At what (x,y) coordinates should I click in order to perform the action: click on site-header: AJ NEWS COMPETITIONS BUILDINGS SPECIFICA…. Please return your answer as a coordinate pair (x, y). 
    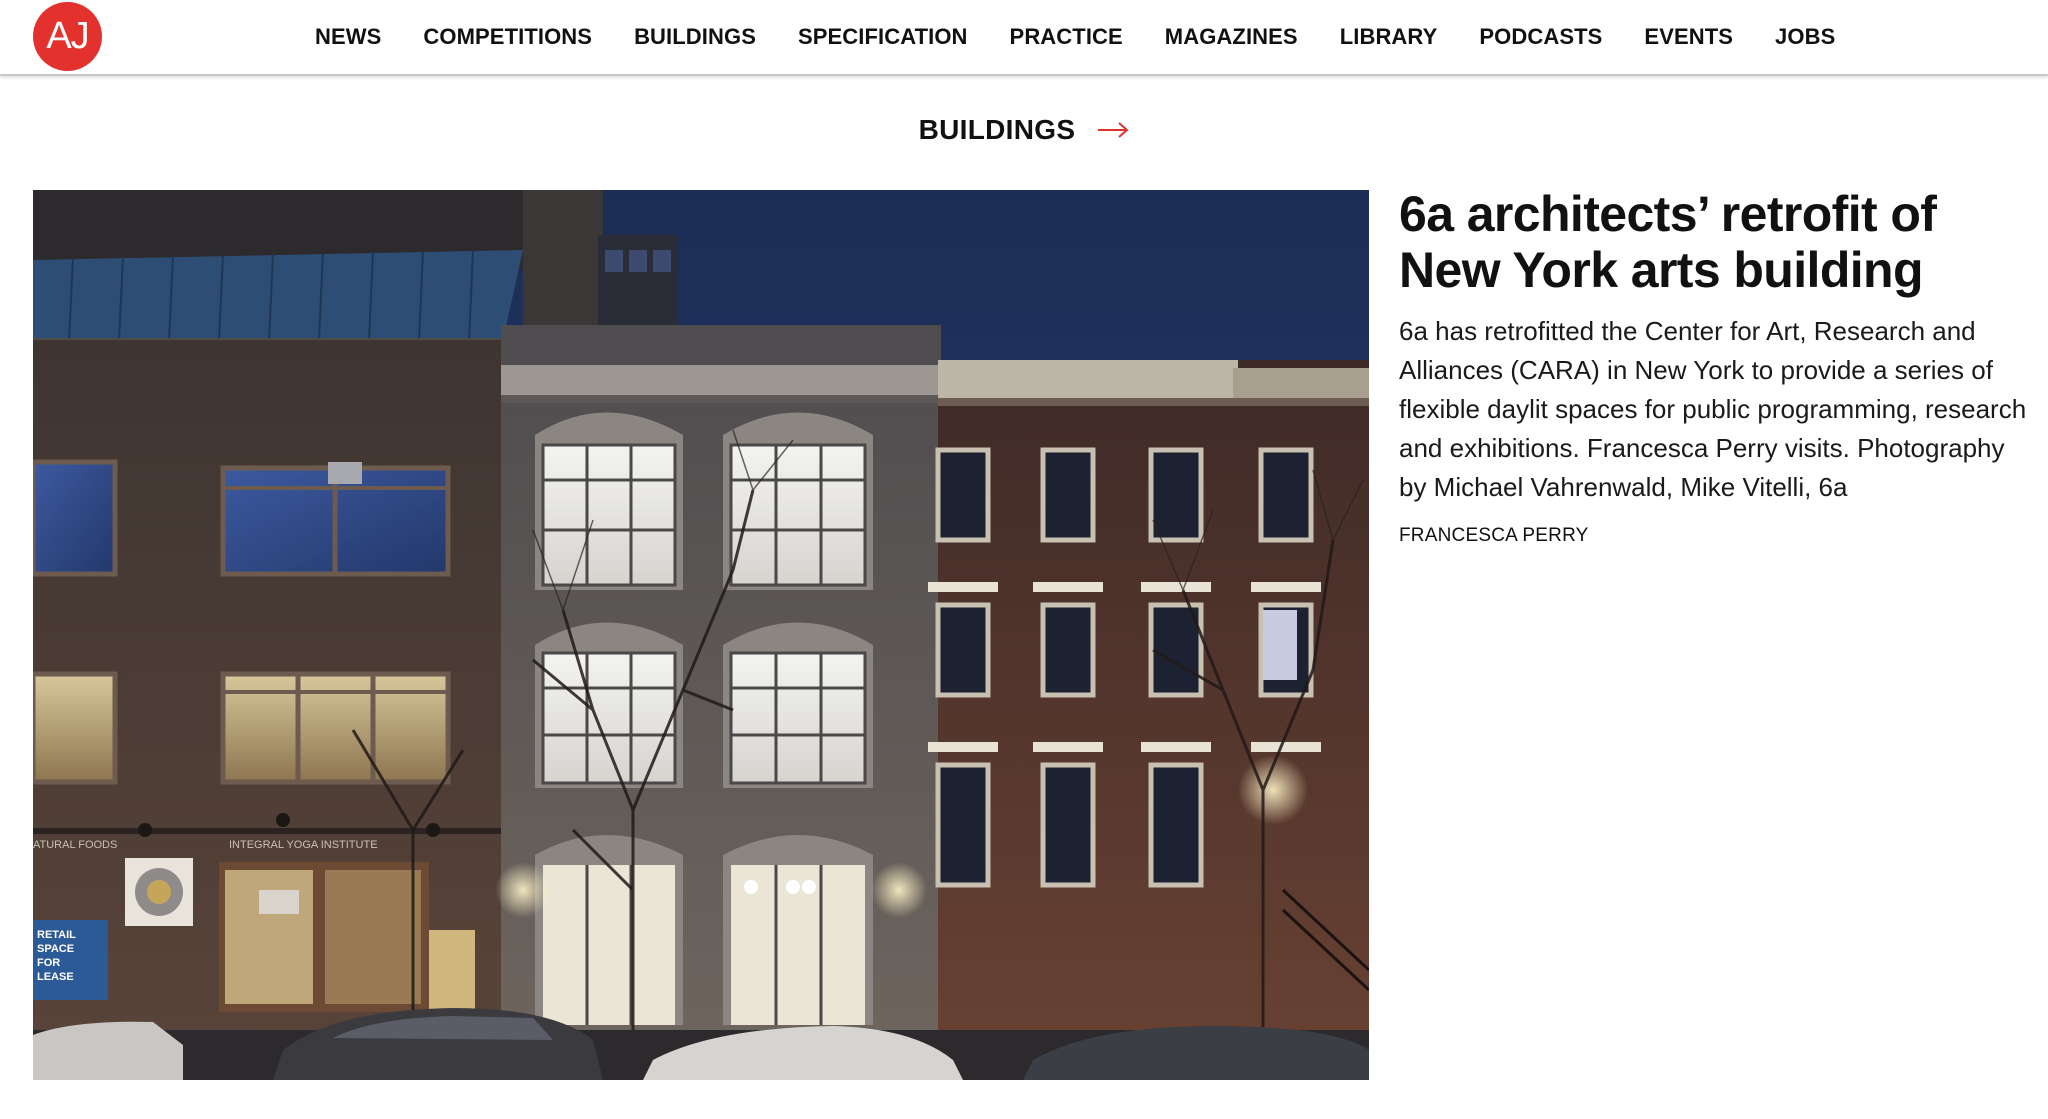
    Looking at the image, I should click on (1024, 38).